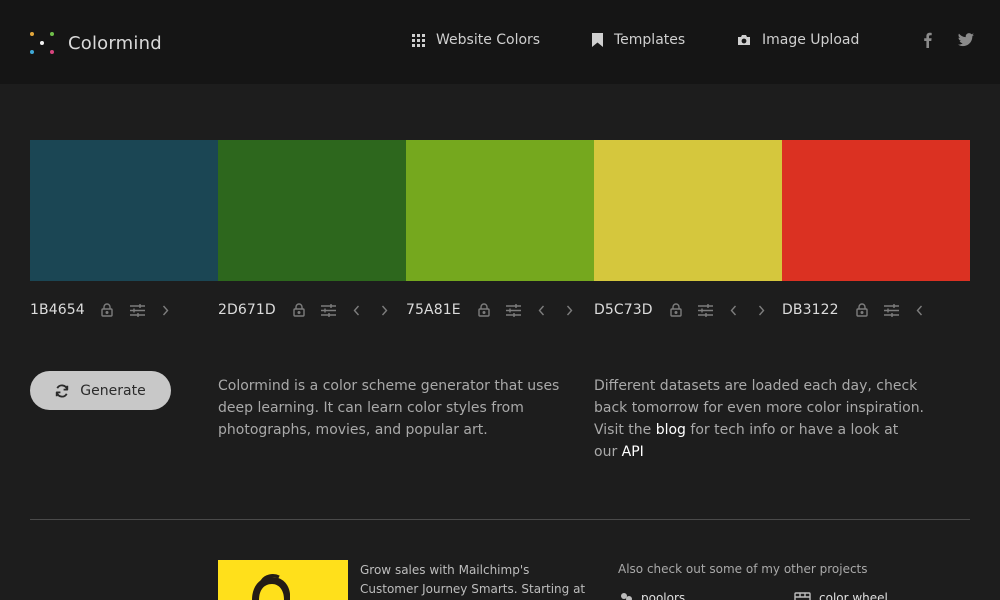 The width and height of the screenshot is (1000, 600). What do you see at coordinates (271, 587) in the screenshot?
I see `mailchimp-logo-icon` at bounding box center [271, 587].